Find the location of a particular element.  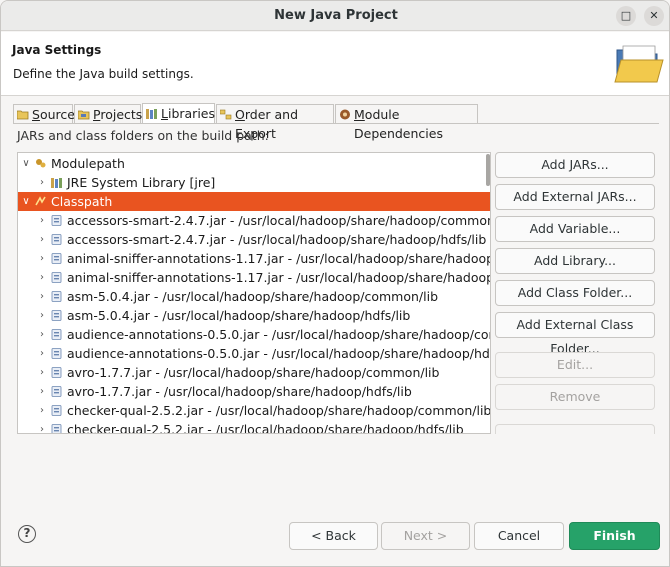

page-title: Java Settings is located at coordinates (57, 50).